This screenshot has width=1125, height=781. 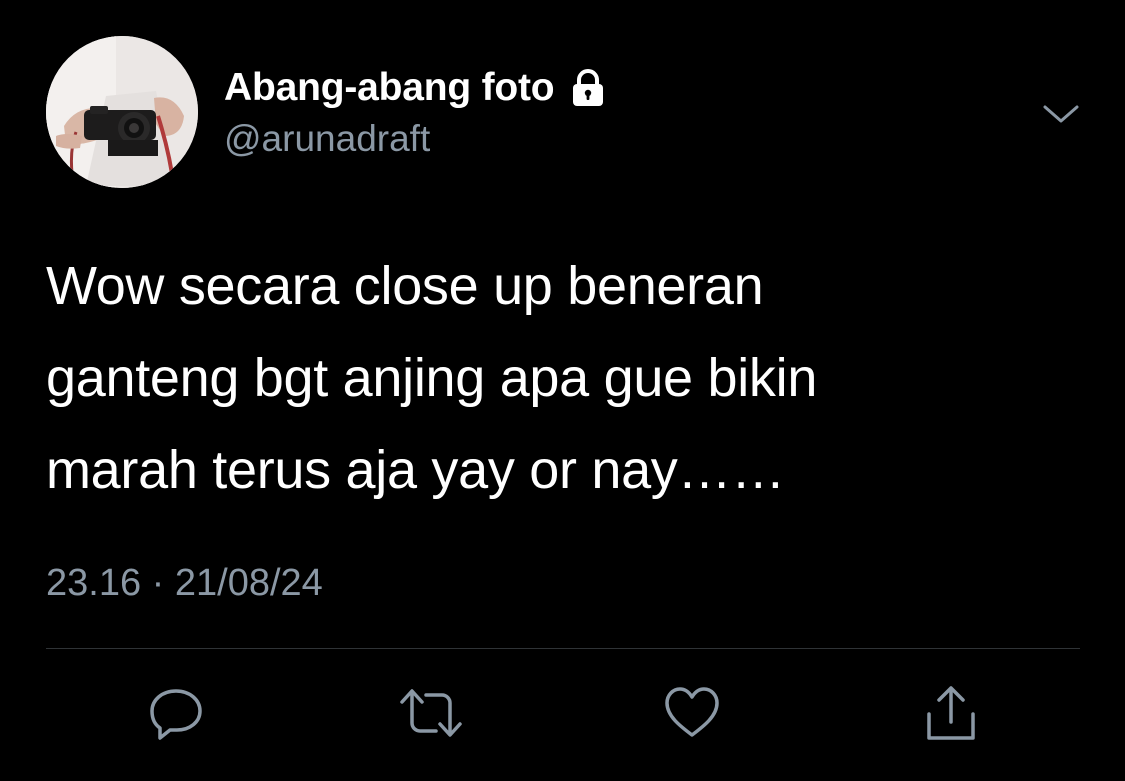 What do you see at coordinates (563, 648) in the screenshot?
I see `divider` at bounding box center [563, 648].